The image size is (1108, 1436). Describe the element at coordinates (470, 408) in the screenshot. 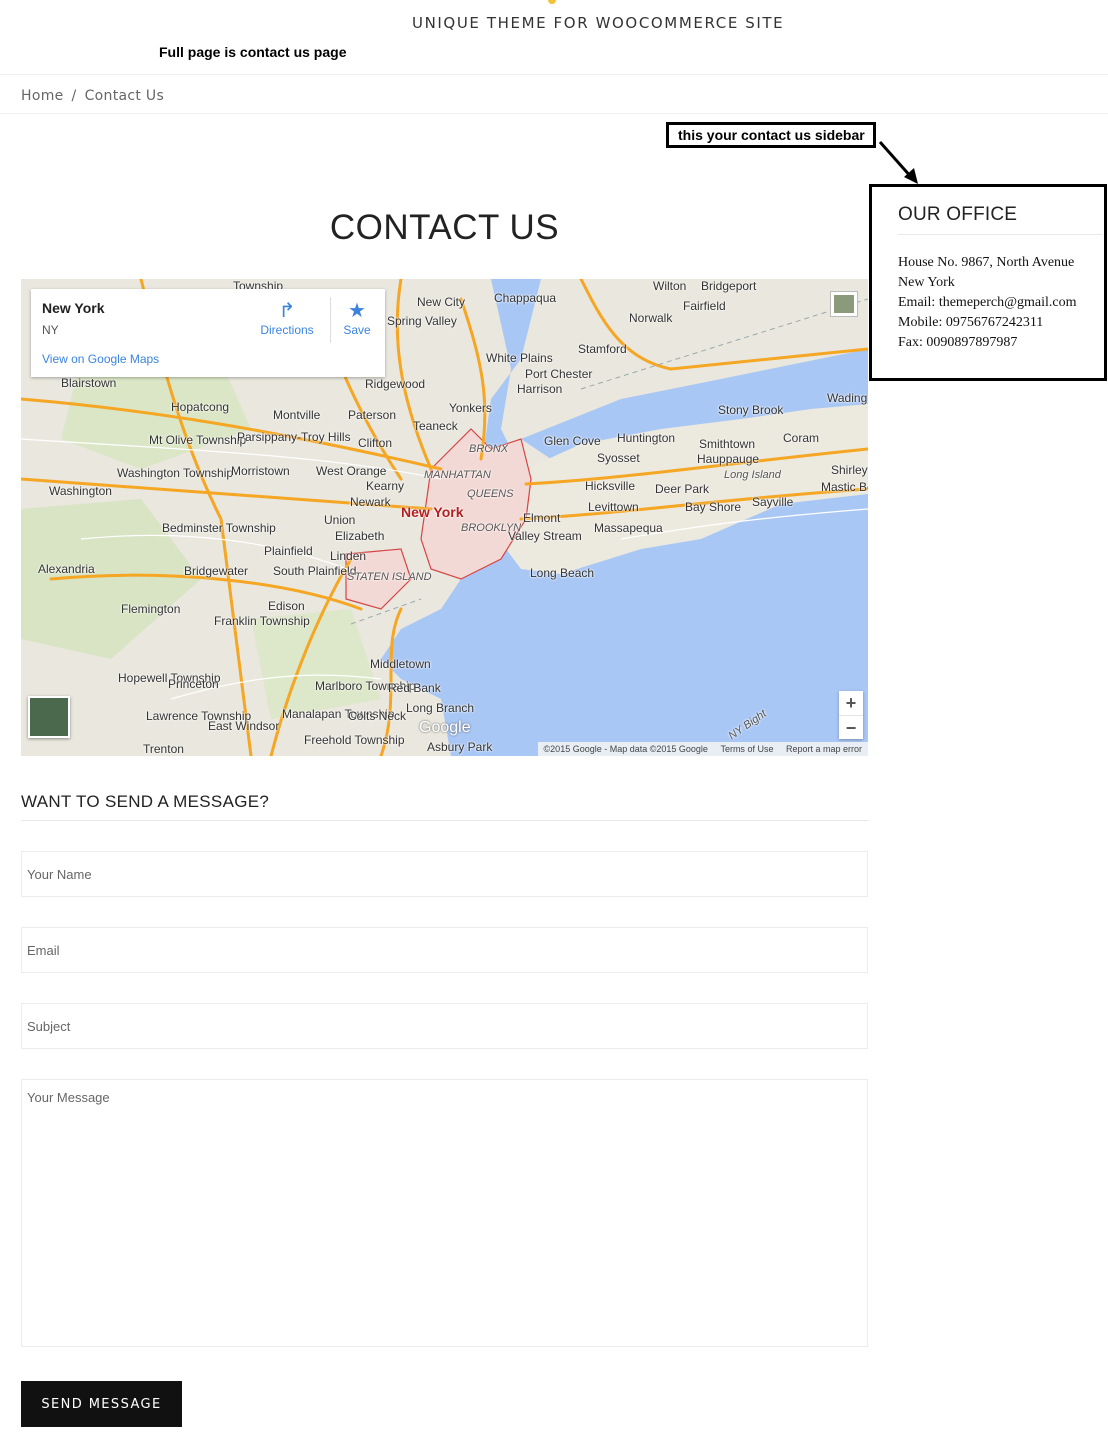

I see `map-label: Yonkers` at that location.